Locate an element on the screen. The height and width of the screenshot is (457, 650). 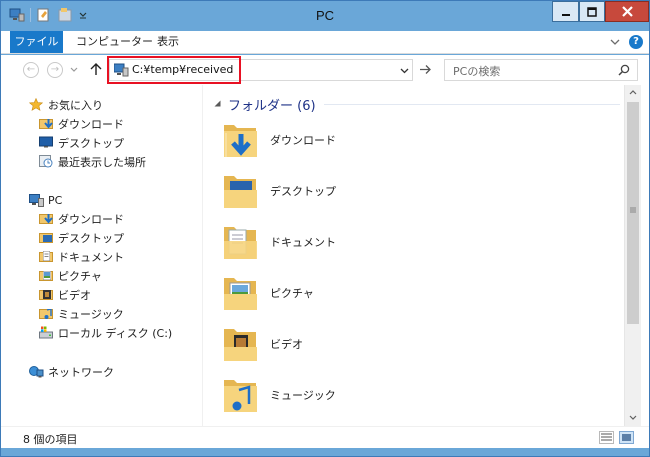
search-box: PCの検索 is located at coordinates (541, 70).